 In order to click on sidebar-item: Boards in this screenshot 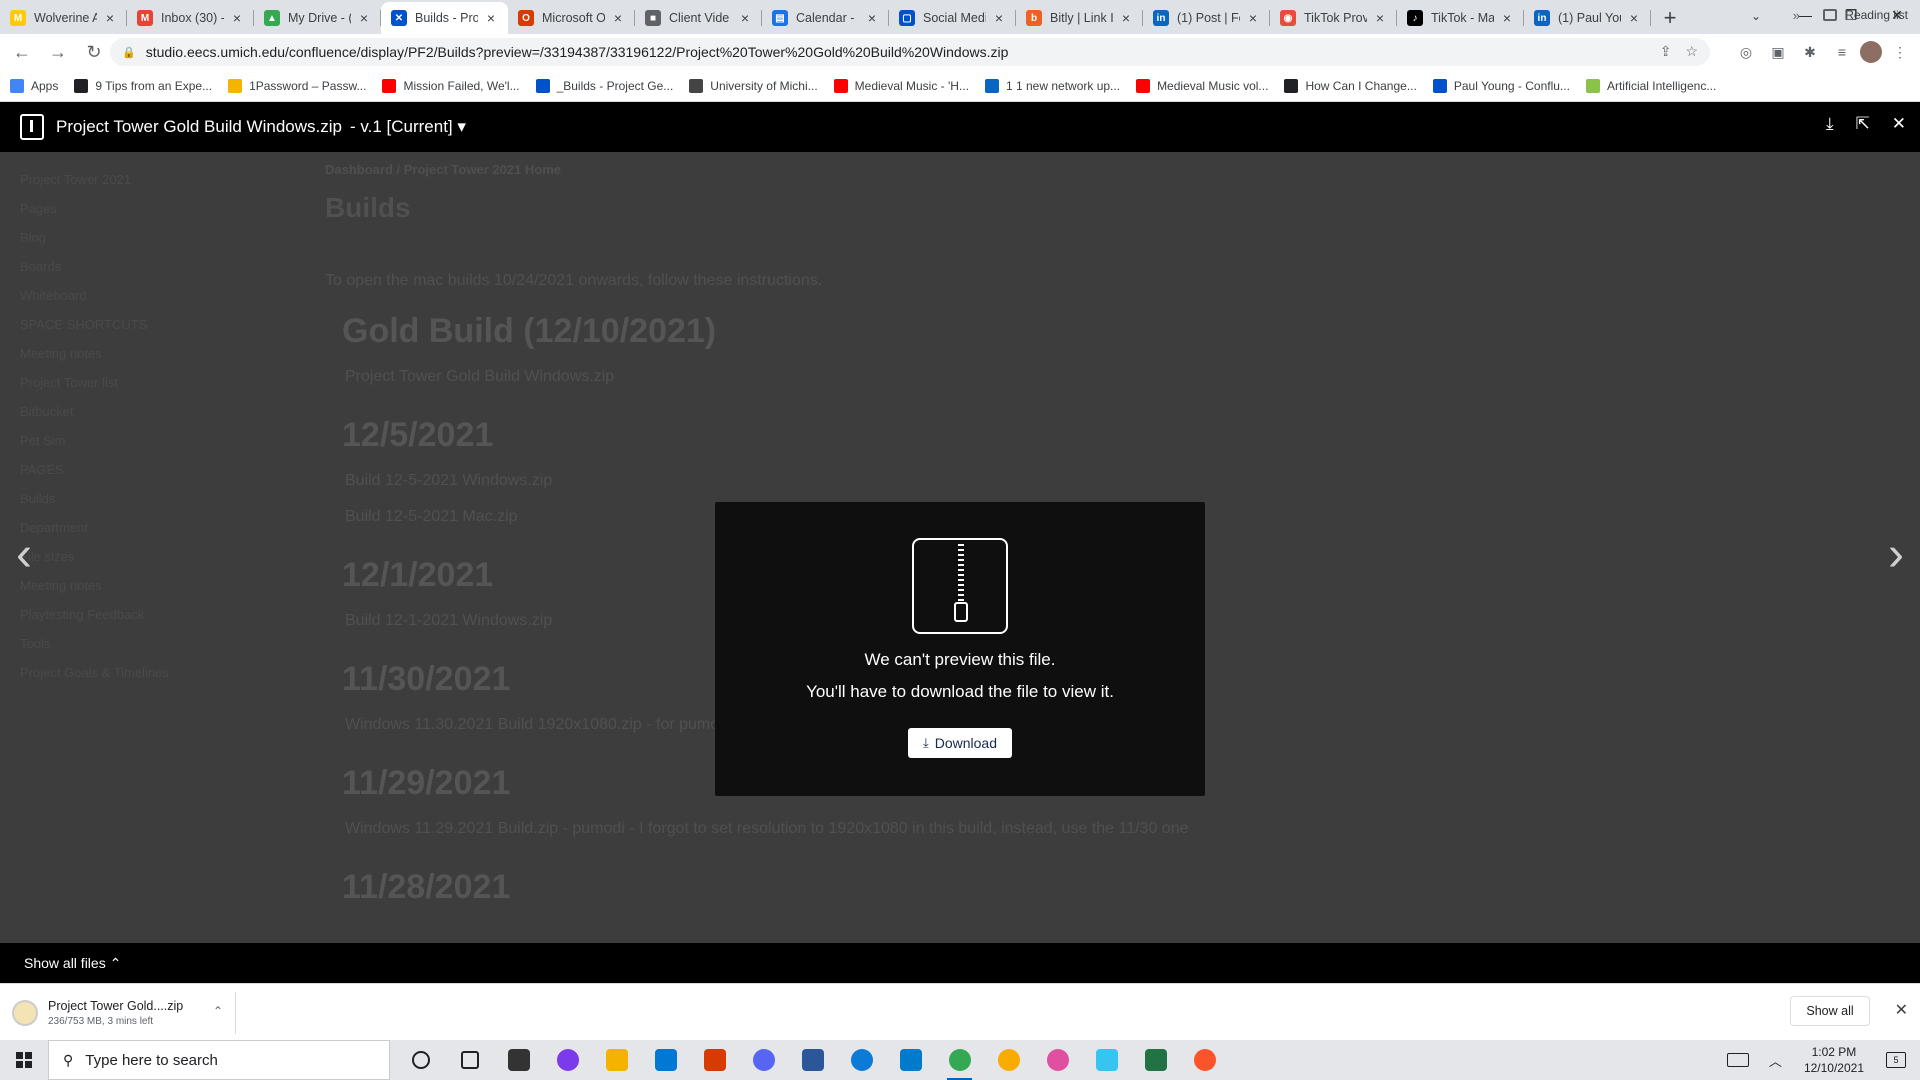, I will do `click(150, 266)`.